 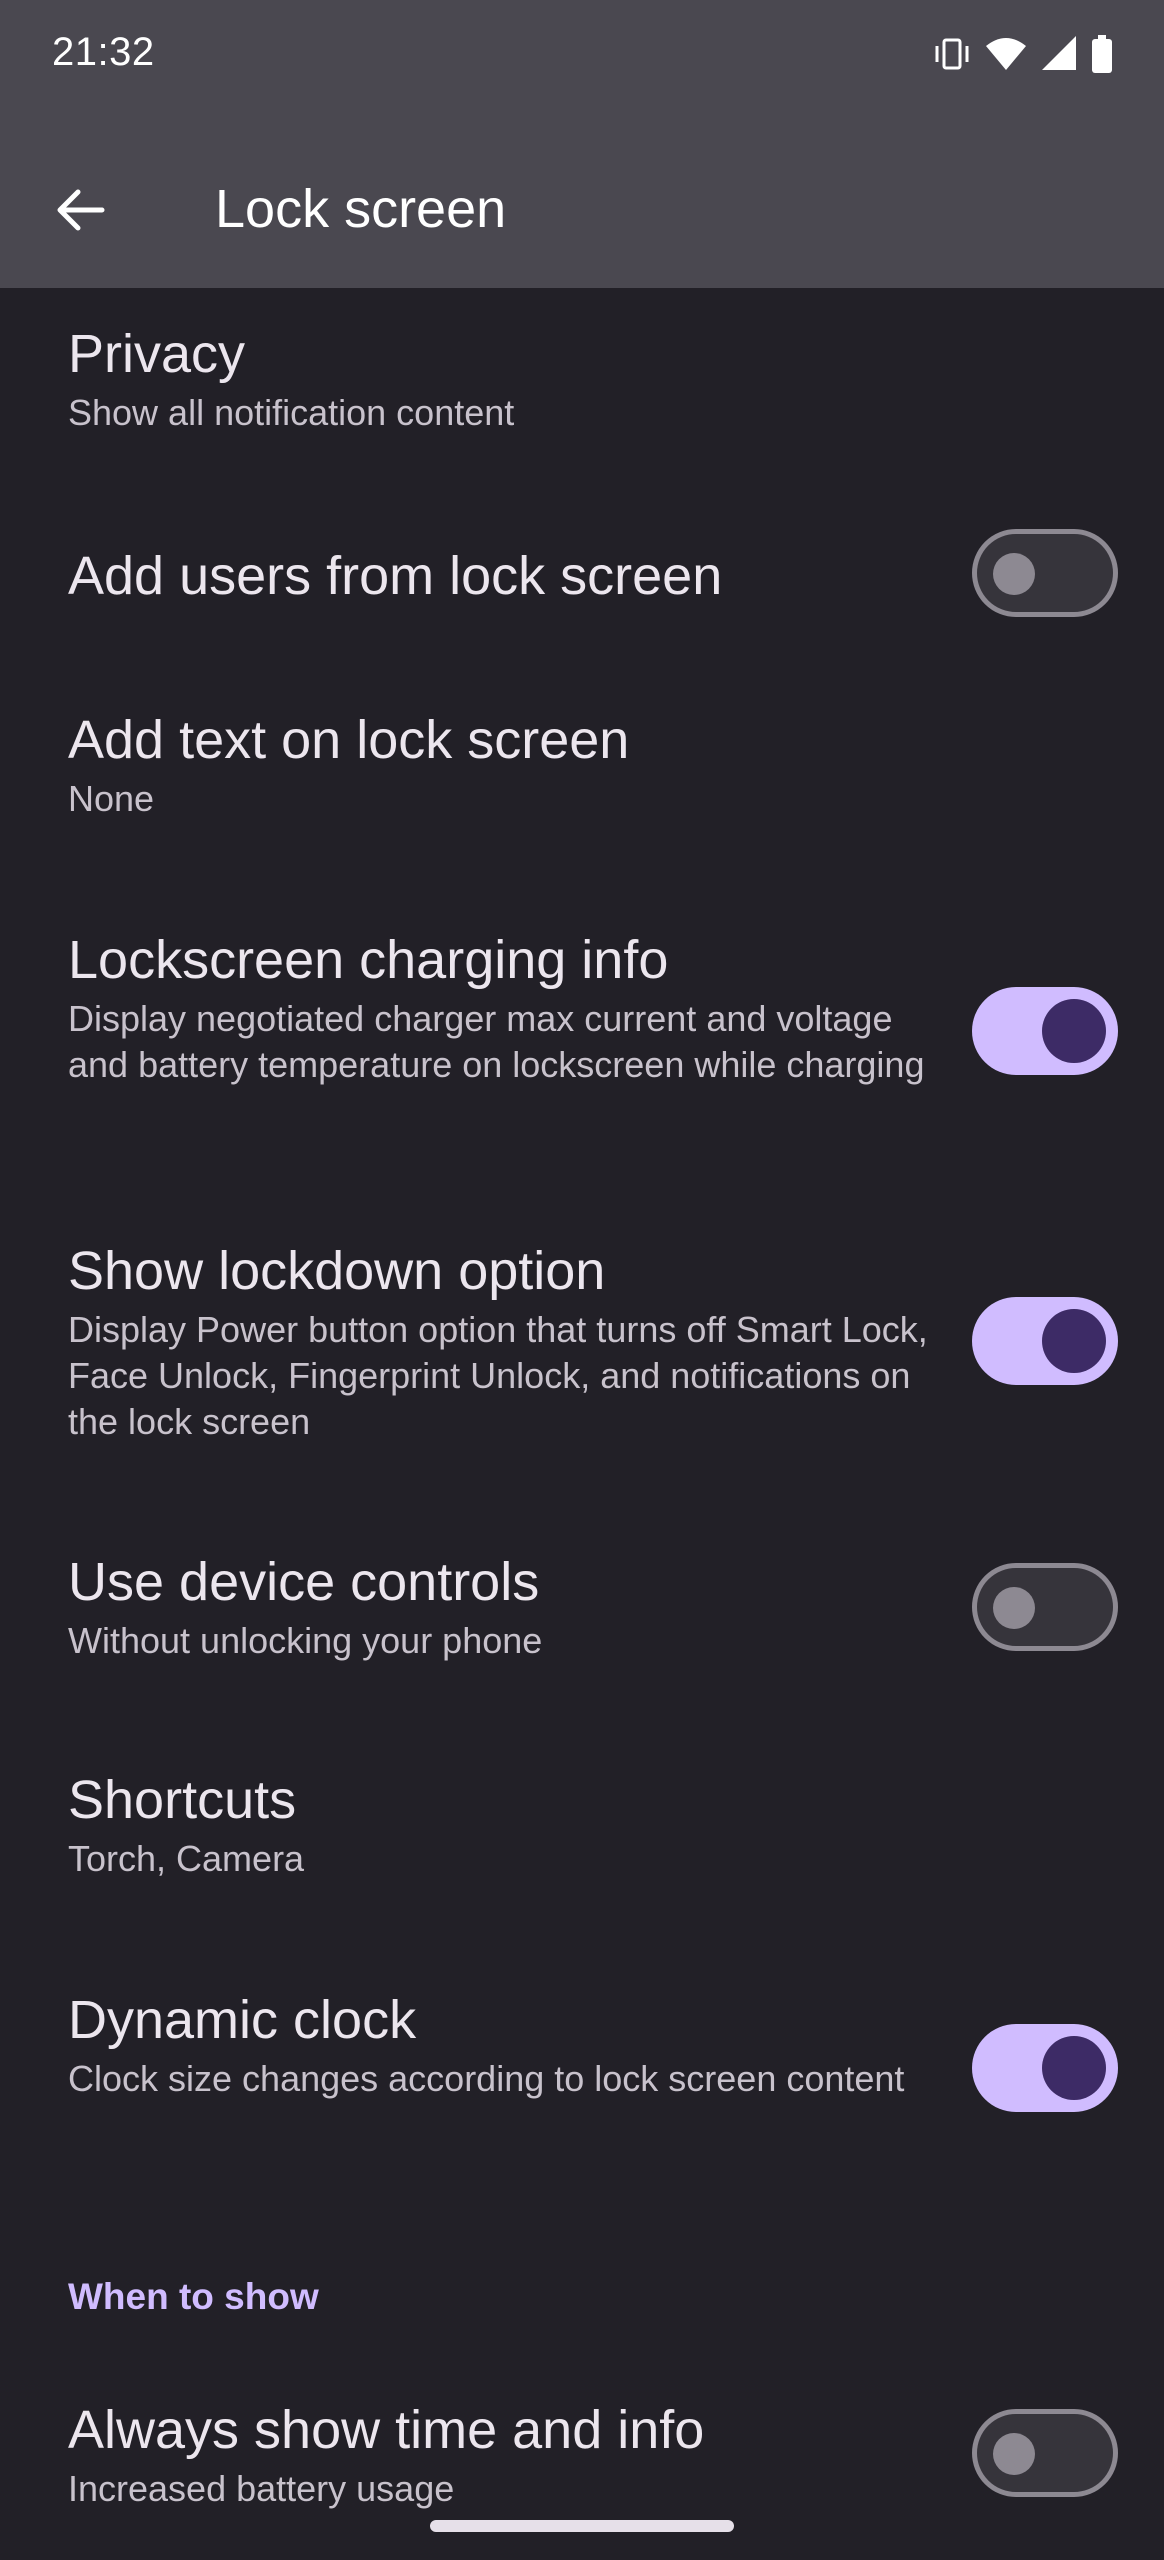 What do you see at coordinates (193, 2296) in the screenshot?
I see `section-header-when-to-show: When to show` at bounding box center [193, 2296].